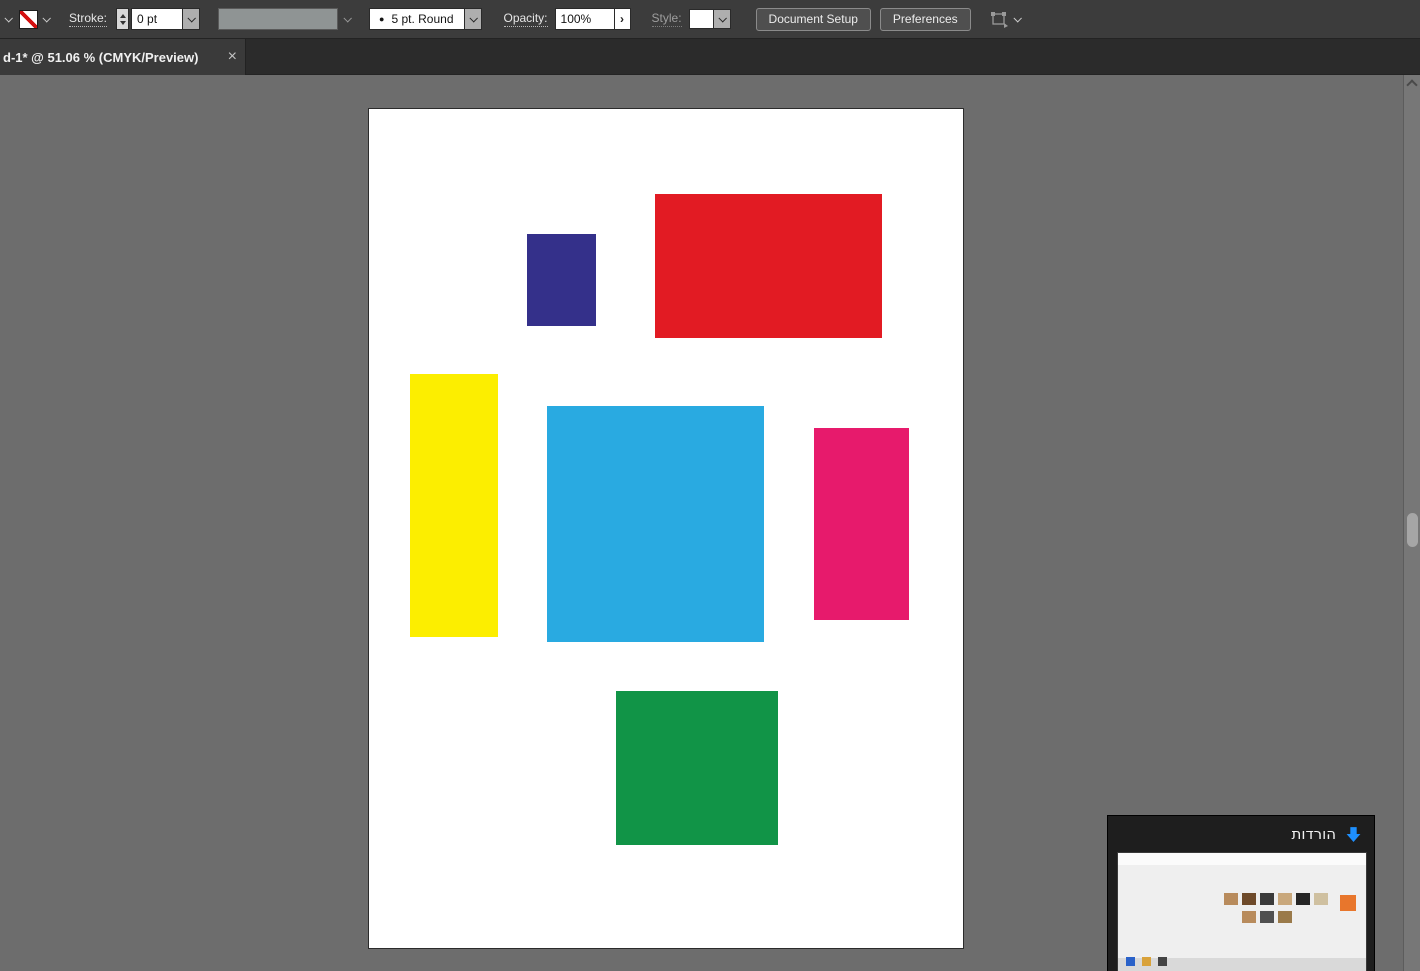  Describe the element at coordinates (861, 524) in the screenshot. I see `rect-pink` at that location.